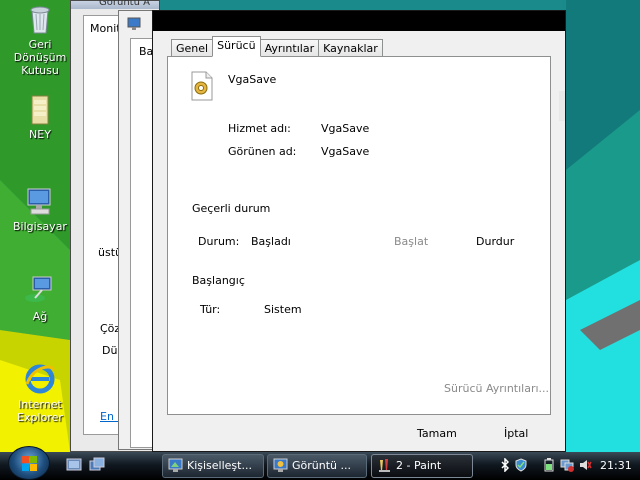 The image size is (640, 480). Describe the element at coordinates (38, 289) in the screenshot. I see `network-icon` at that location.